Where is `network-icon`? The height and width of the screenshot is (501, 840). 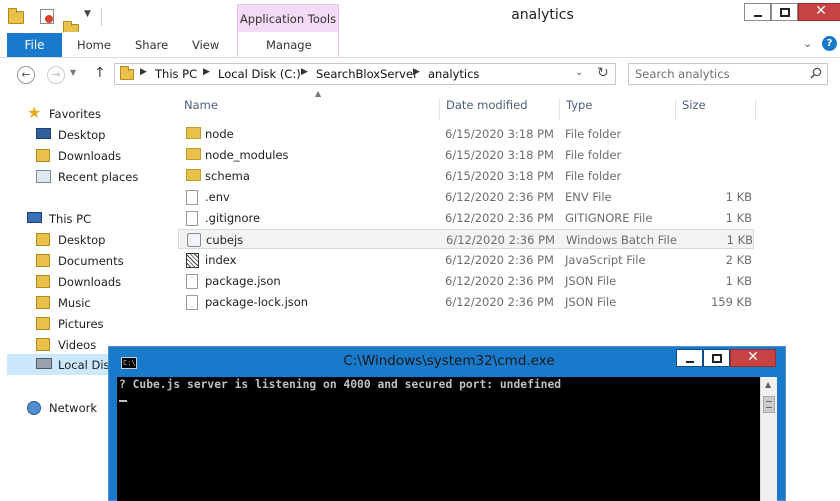
network-icon is located at coordinates (34, 408).